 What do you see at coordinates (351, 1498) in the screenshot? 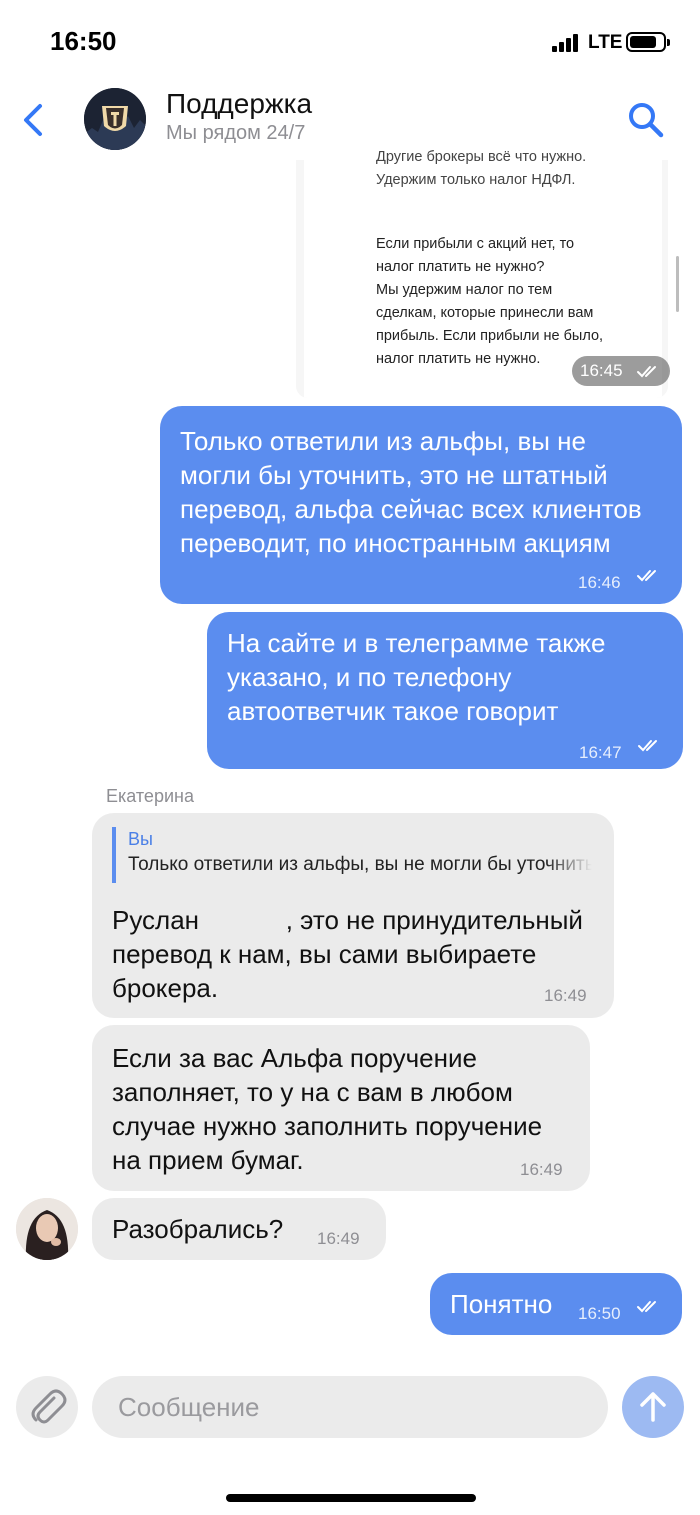
I see `home-indicator` at bounding box center [351, 1498].